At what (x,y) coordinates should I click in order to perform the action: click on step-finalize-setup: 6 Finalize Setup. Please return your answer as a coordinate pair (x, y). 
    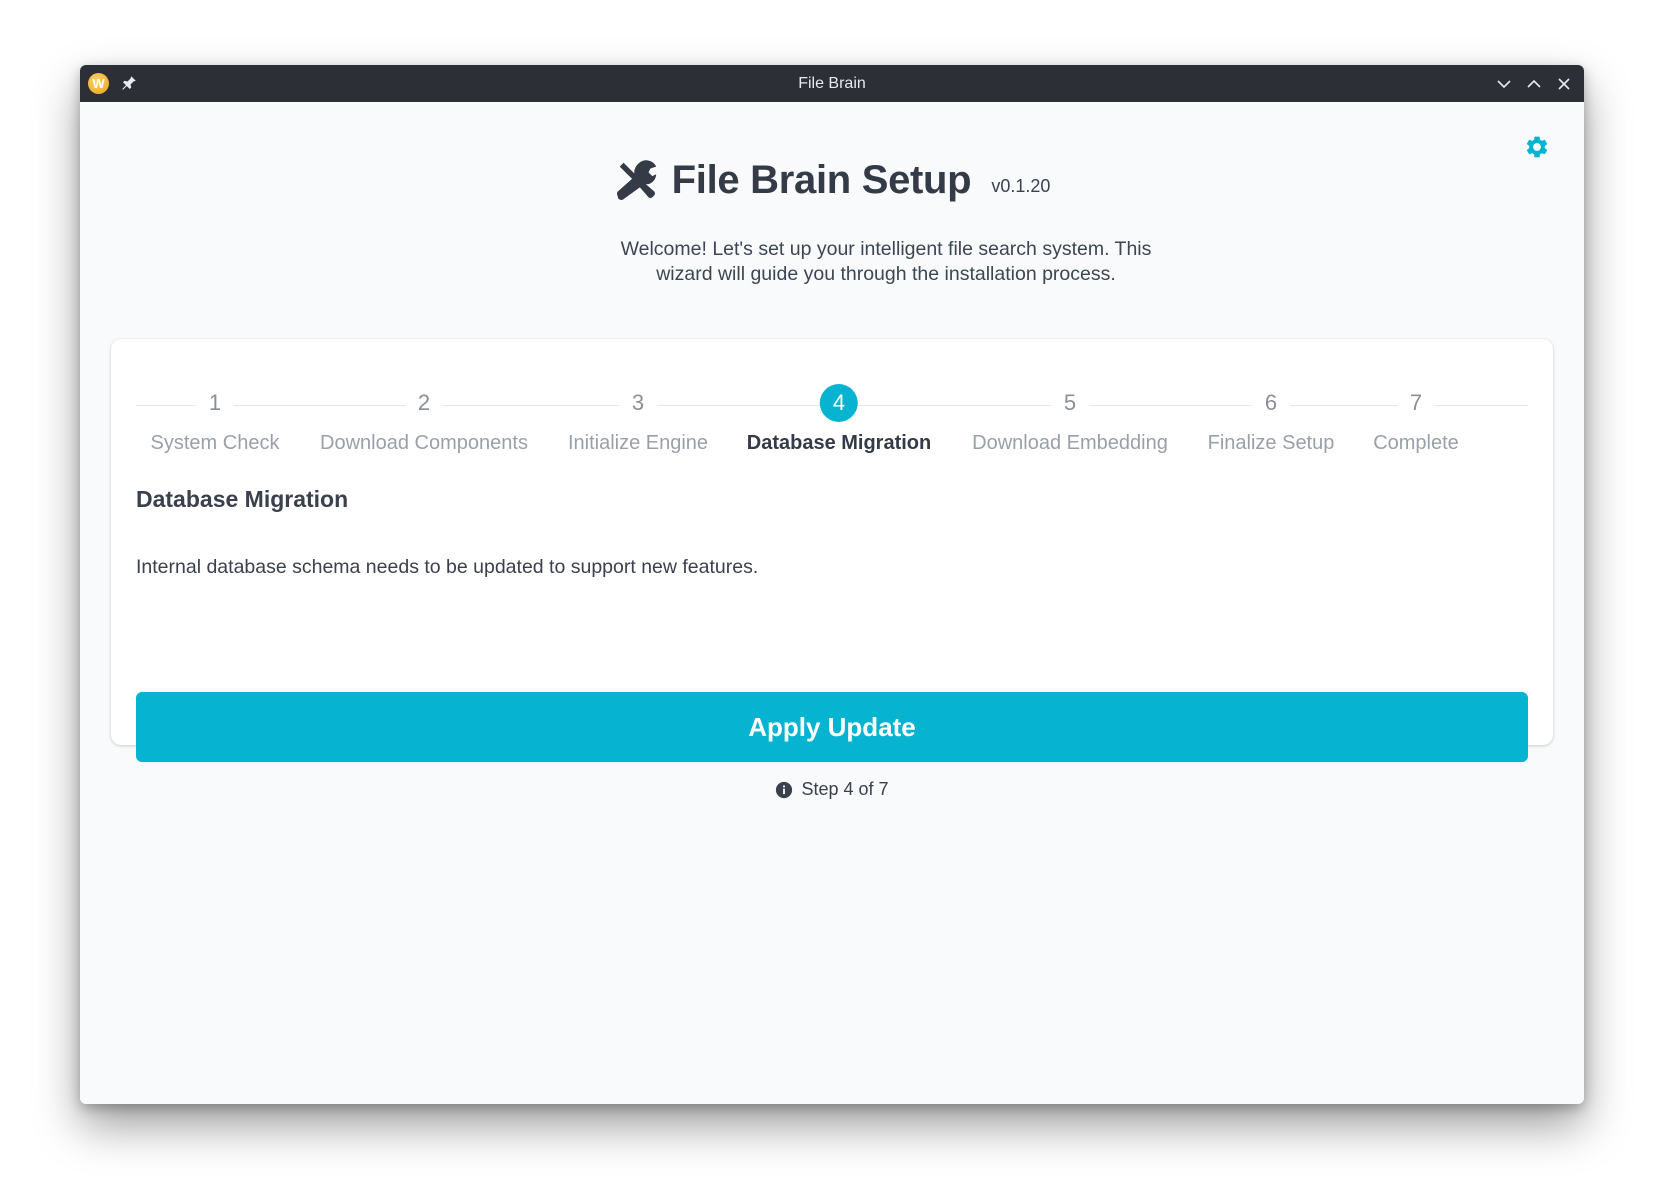
    Looking at the image, I should click on (1271, 419).